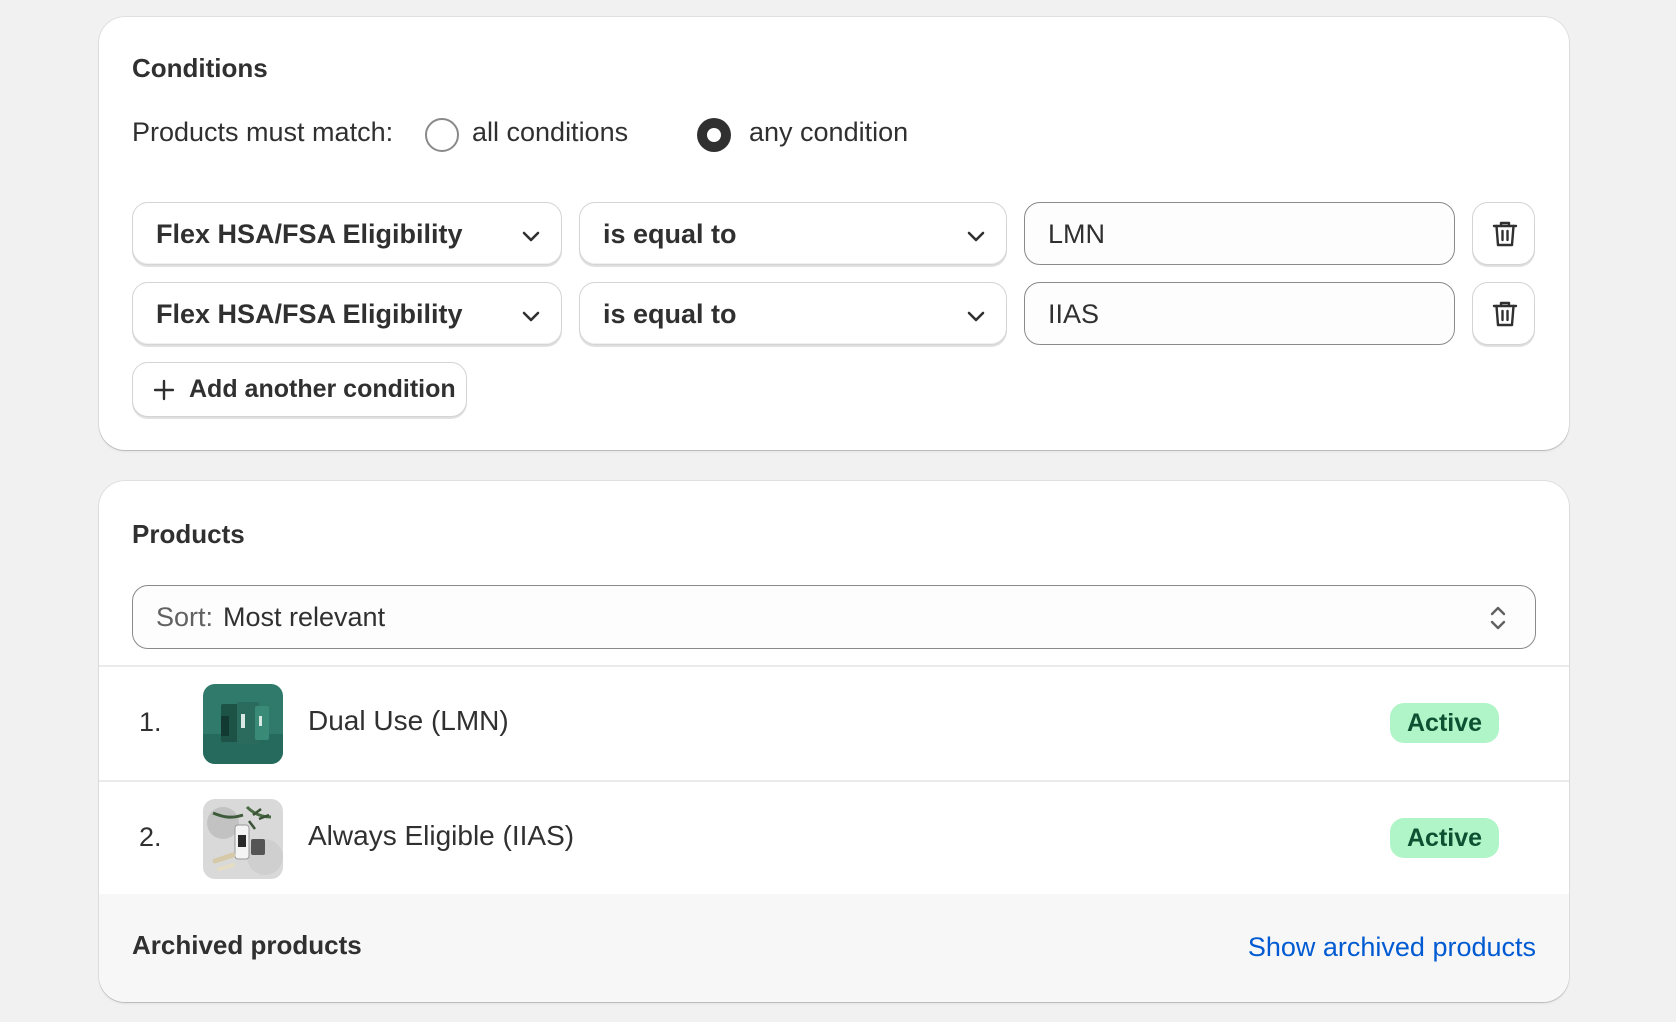 The image size is (1676, 1022). Describe the element at coordinates (304, 617) in the screenshot. I see `sort-value: Most relevant` at that location.